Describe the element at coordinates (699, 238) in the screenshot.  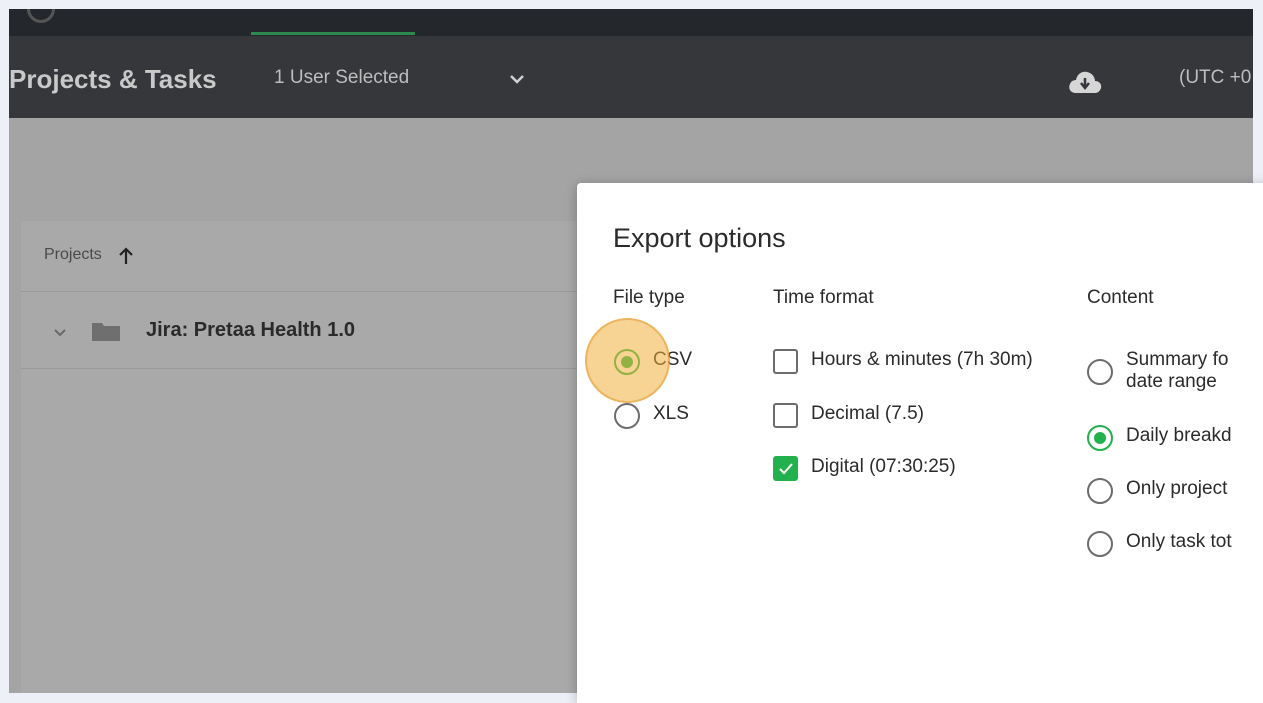
I see `dialog-title: Export options` at that location.